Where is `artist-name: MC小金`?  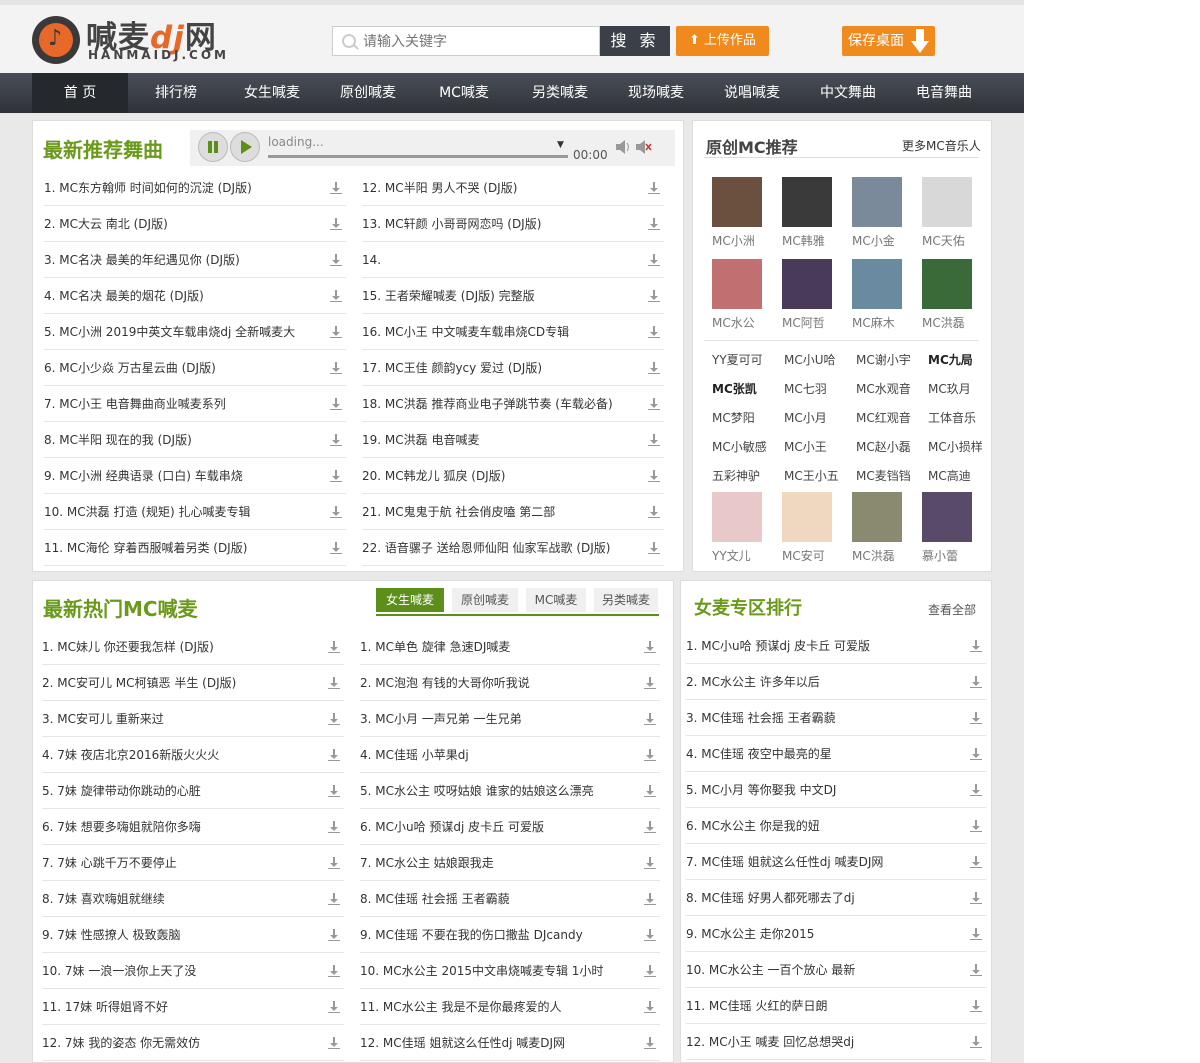 artist-name: MC小金 is located at coordinates (880, 240).